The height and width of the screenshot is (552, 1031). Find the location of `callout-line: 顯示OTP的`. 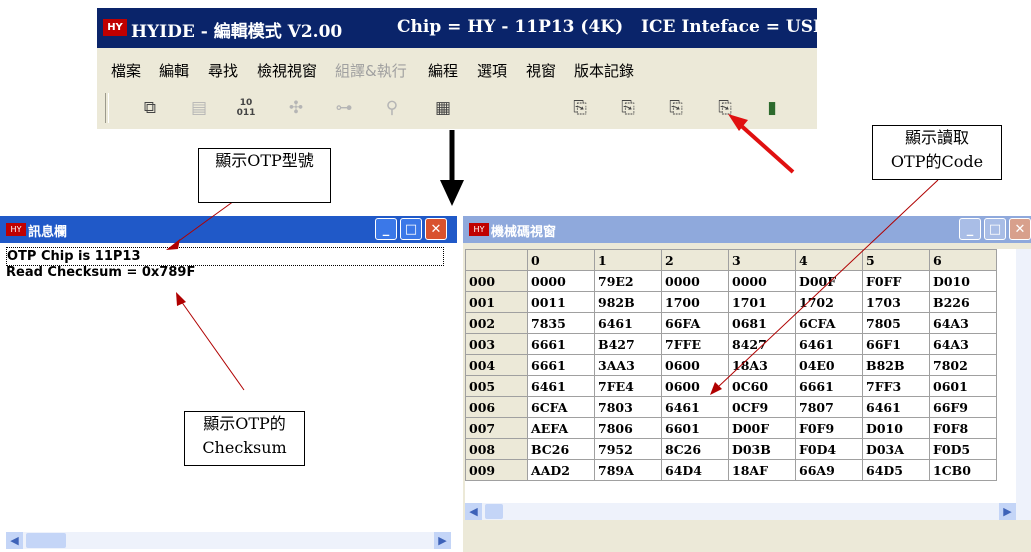

callout-line: 顯示OTP的 is located at coordinates (244, 423).